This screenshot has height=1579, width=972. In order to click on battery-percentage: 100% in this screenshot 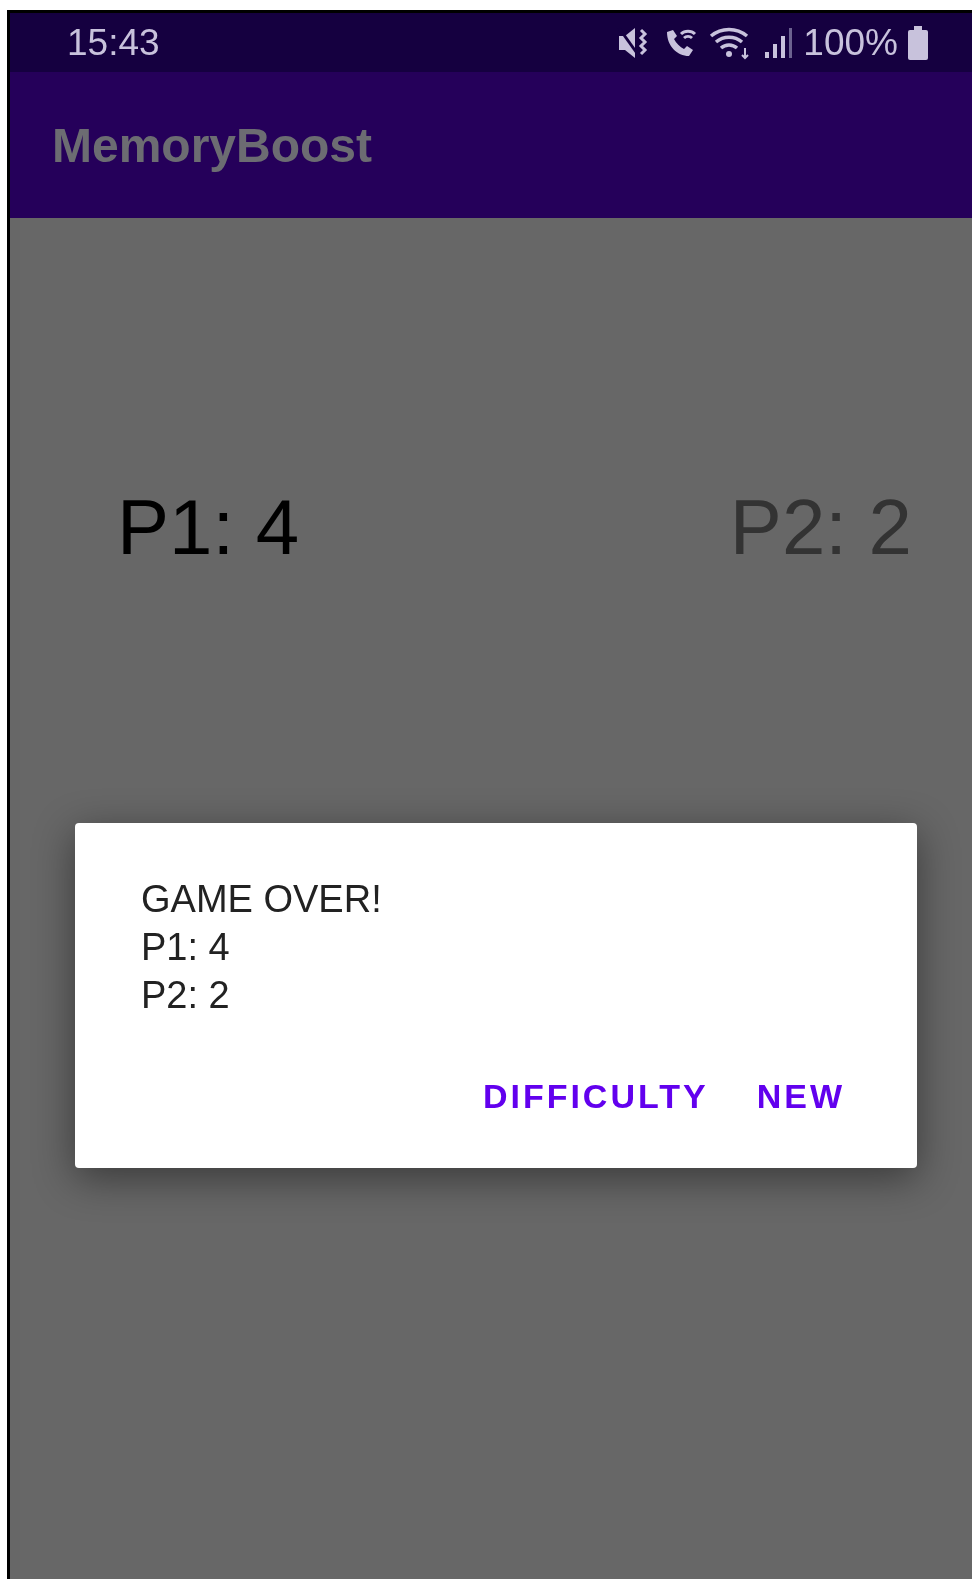, I will do `click(850, 42)`.